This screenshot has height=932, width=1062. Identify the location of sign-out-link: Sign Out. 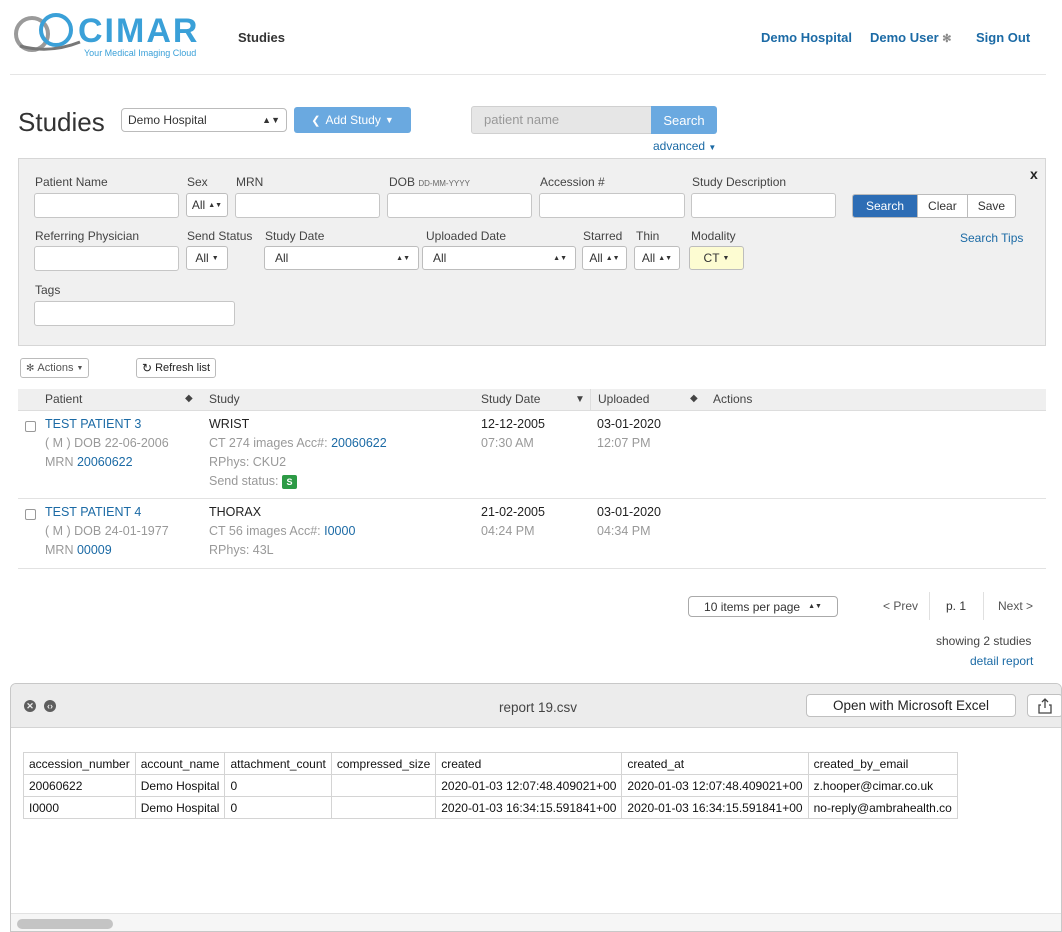
(1003, 37).